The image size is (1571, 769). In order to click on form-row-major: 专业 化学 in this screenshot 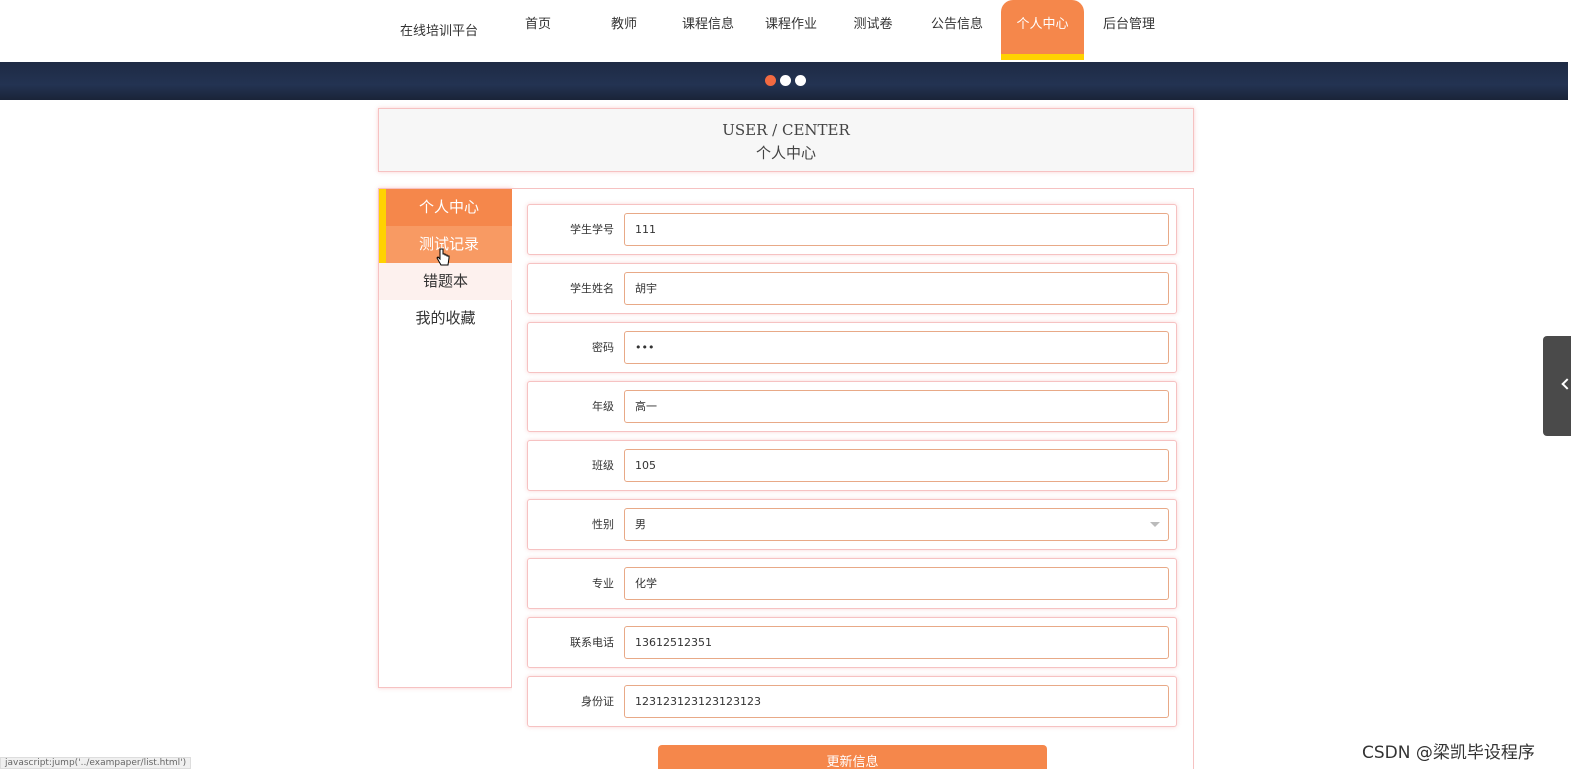, I will do `click(852, 583)`.